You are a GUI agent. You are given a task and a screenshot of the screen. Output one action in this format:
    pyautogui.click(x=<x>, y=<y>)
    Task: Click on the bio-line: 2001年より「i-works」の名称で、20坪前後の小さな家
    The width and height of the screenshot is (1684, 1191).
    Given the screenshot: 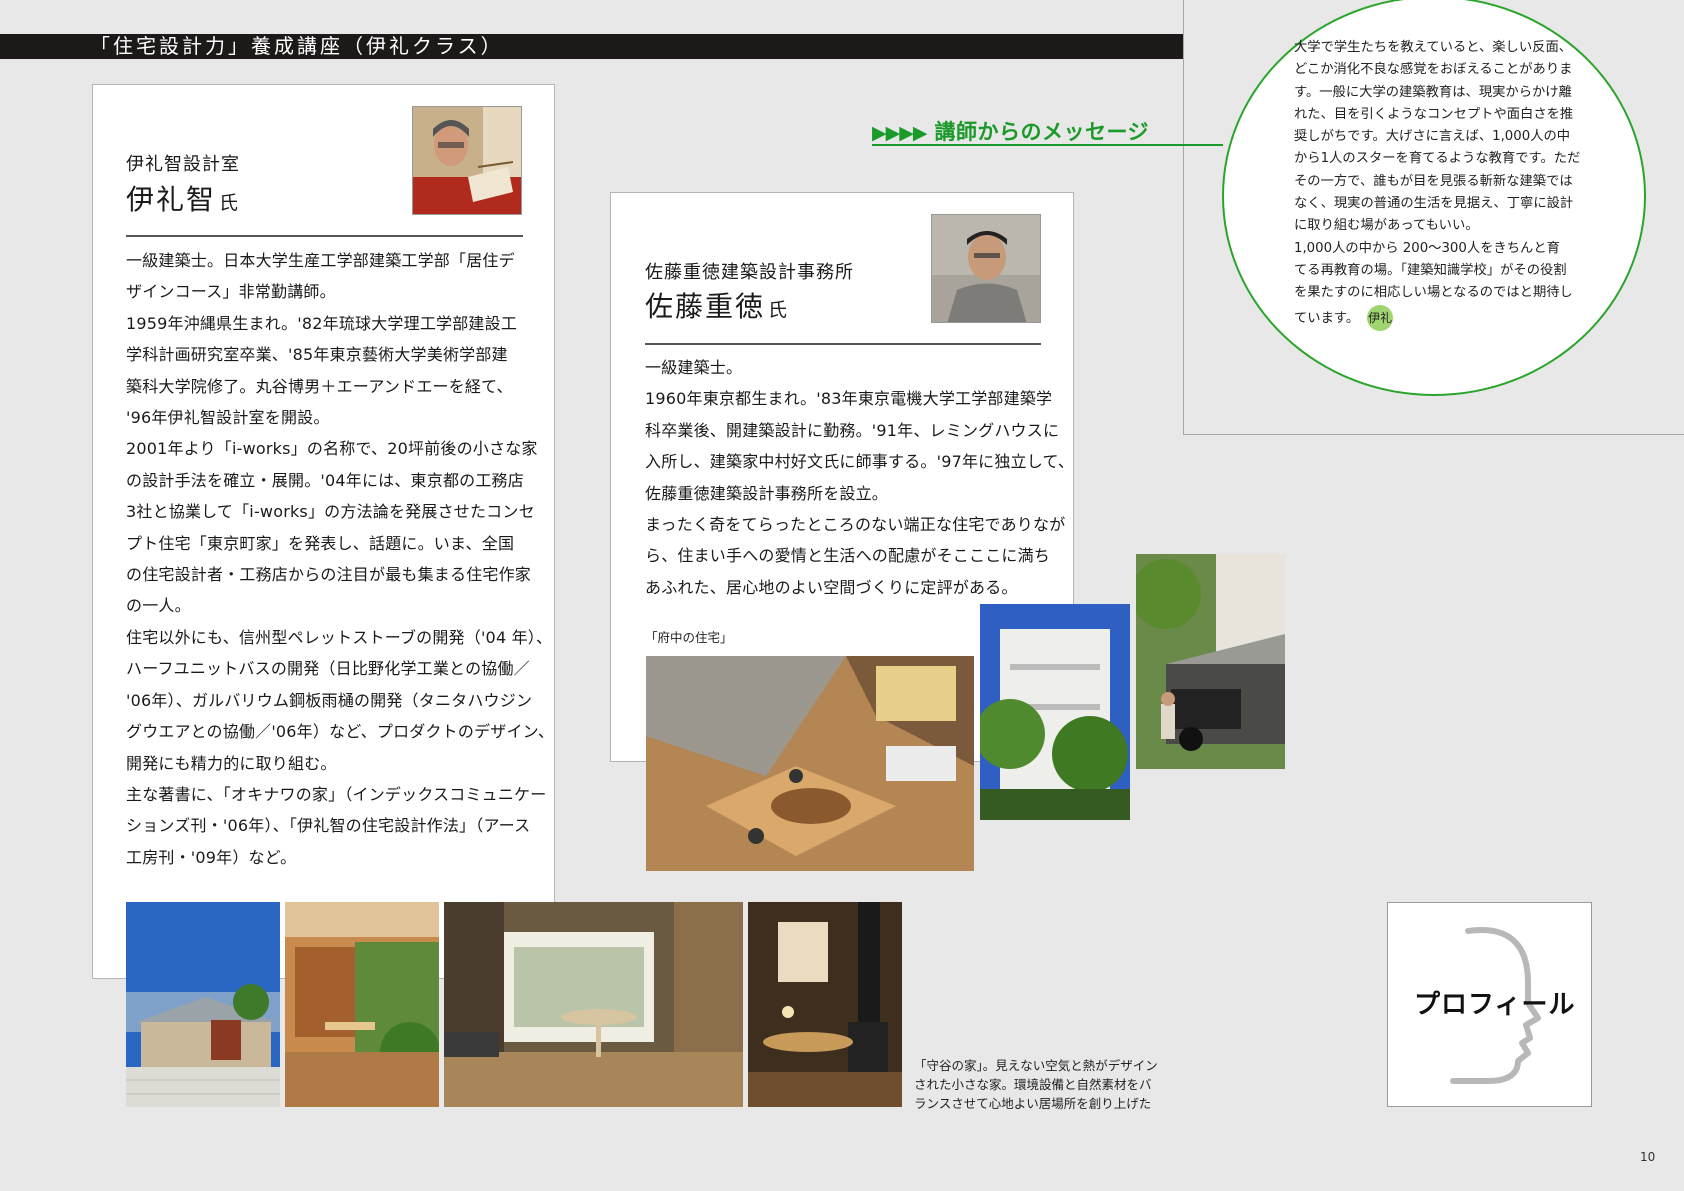 What is the action you would take?
    pyautogui.click(x=332, y=449)
    